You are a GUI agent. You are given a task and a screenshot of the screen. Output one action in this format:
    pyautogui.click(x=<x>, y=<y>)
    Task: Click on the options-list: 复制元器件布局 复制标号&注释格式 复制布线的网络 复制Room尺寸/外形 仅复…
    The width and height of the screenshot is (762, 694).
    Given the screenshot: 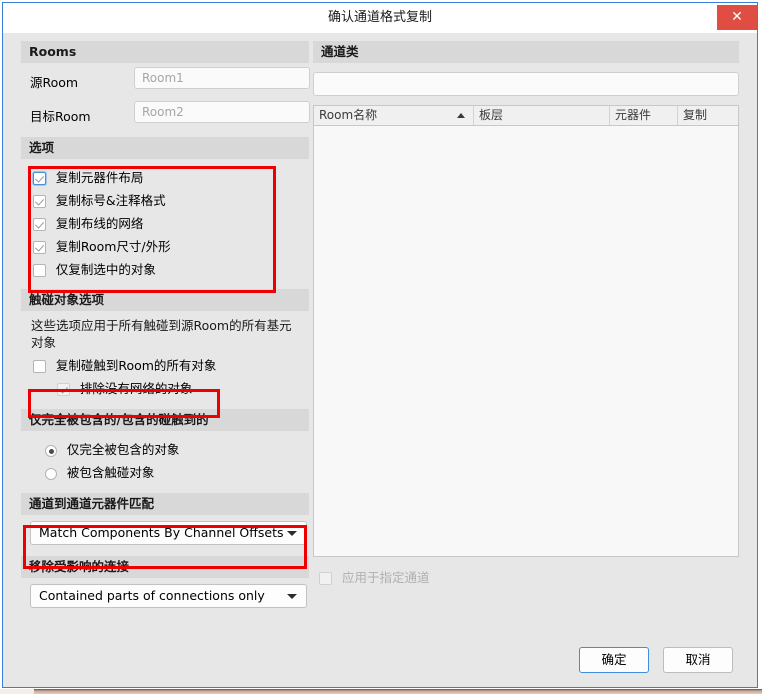 What is the action you would take?
    pyautogui.click(x=165, y=220)
    